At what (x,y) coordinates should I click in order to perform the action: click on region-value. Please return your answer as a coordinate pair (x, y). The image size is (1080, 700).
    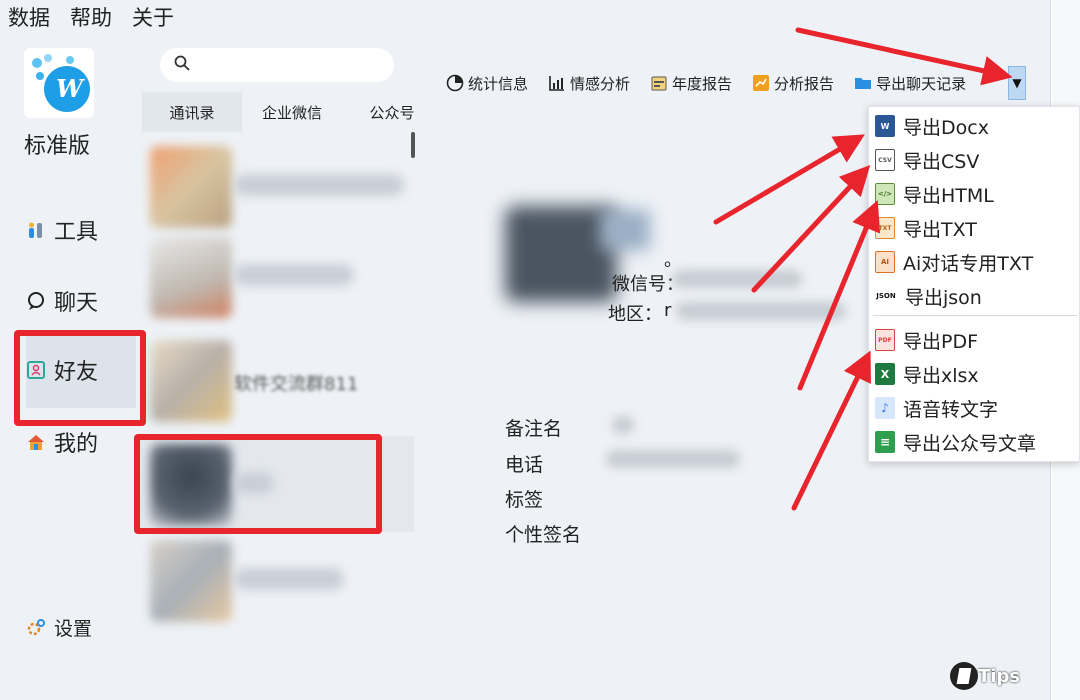
    Looking at the image, I should click on (761, 311).